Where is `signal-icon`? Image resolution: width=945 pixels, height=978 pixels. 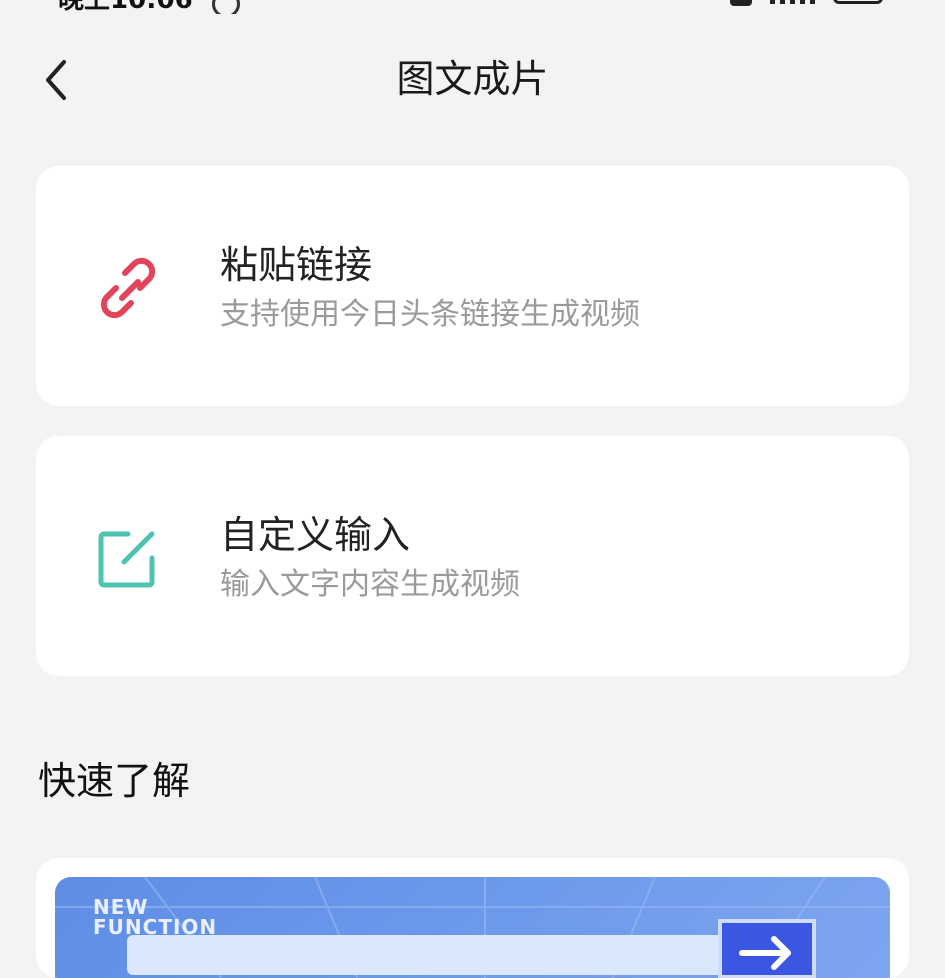
signal-icon is located at coordinates (792, 2).